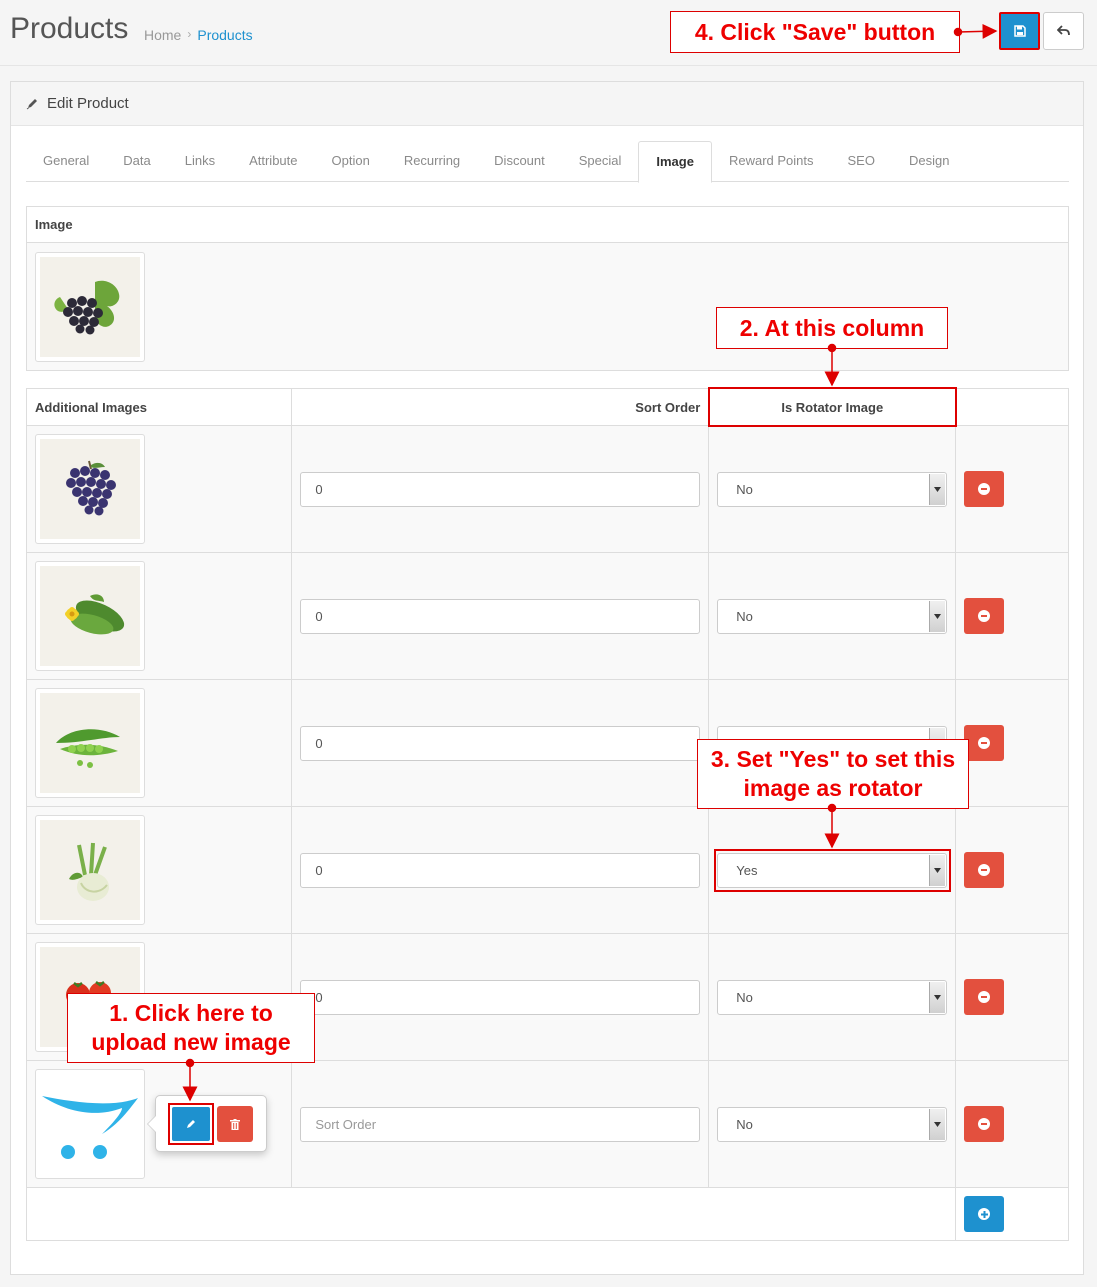 This screenshot has height=1287, width=1097. I want to click on breadcrumb-products: Products, so click(224, 35).